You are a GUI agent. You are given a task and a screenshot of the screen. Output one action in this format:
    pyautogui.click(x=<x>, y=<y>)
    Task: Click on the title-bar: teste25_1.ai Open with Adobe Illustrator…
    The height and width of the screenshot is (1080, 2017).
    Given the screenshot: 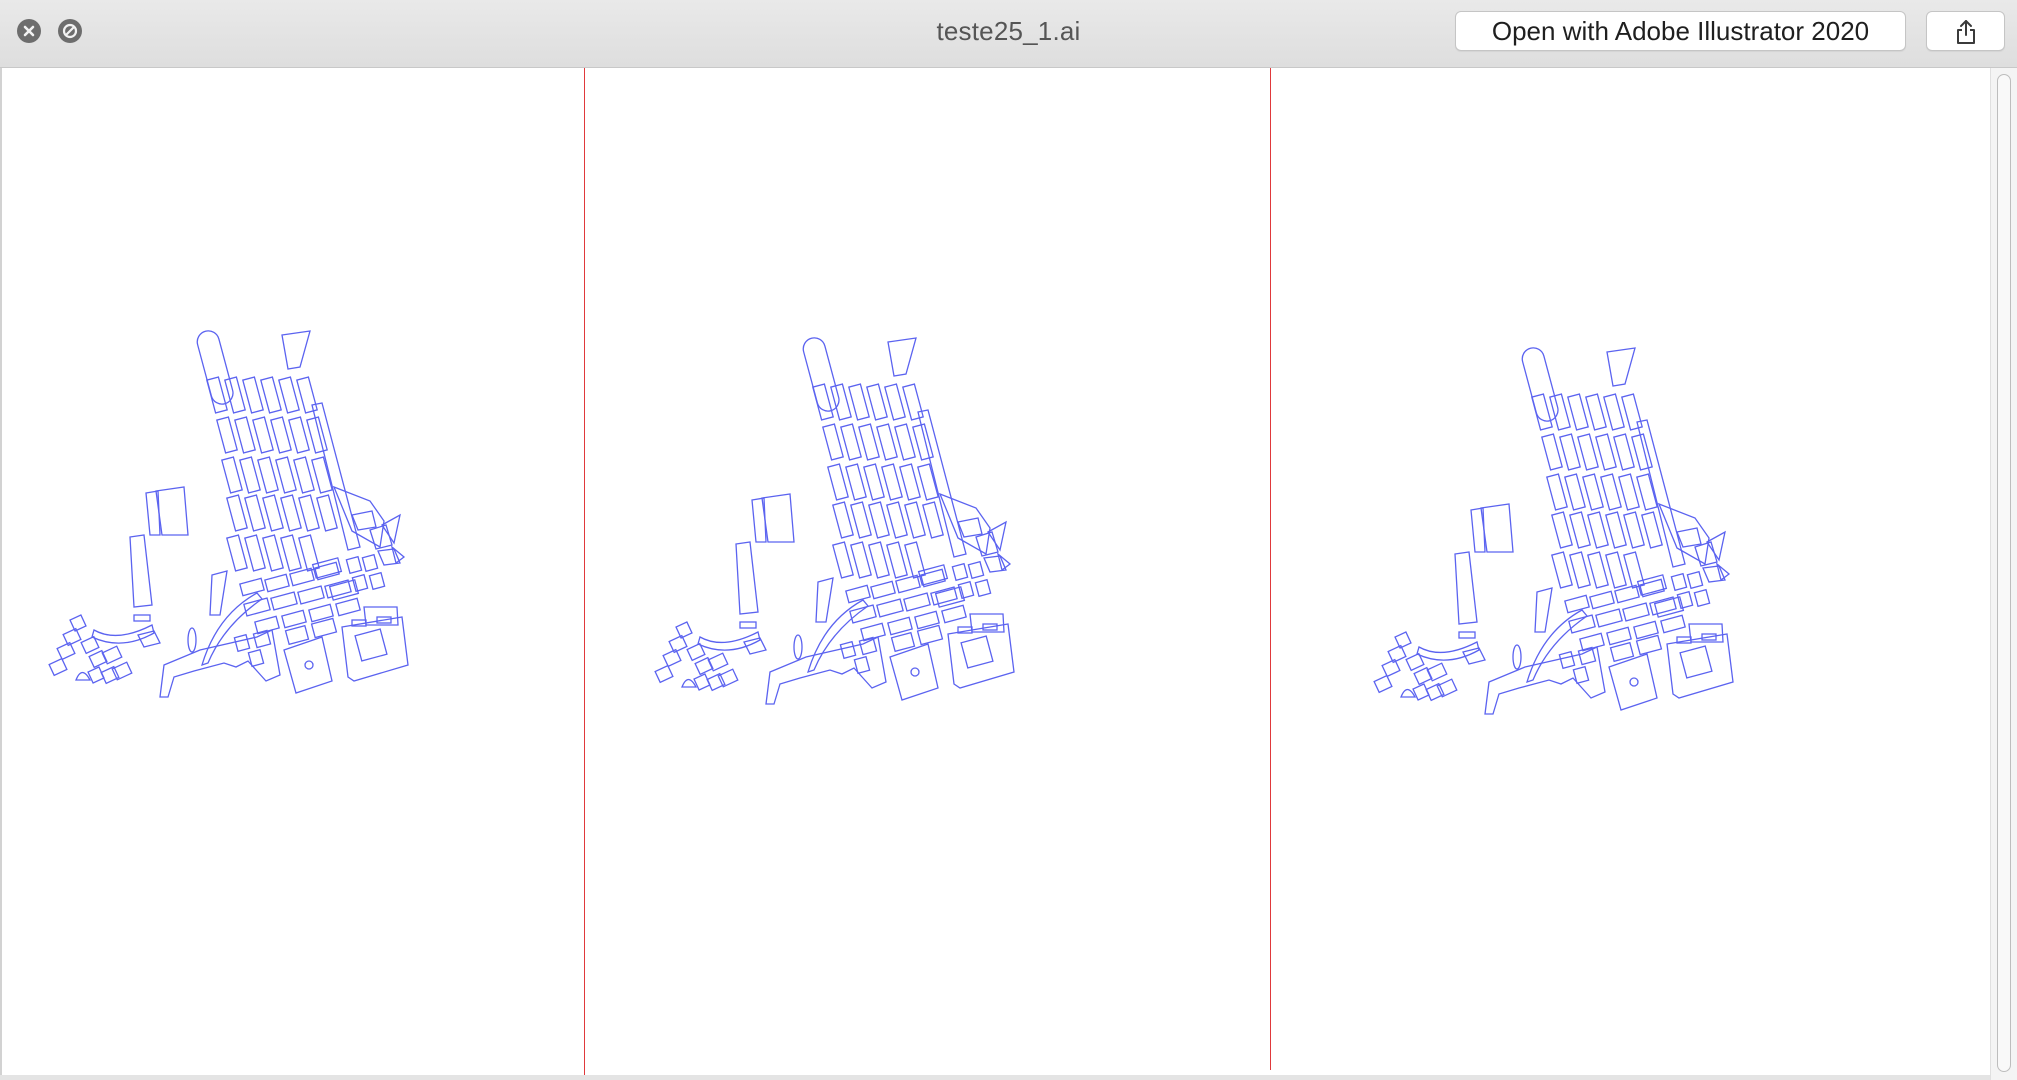 What is the action you would take?
    pyautogui.click(x=1008, y=34)
    